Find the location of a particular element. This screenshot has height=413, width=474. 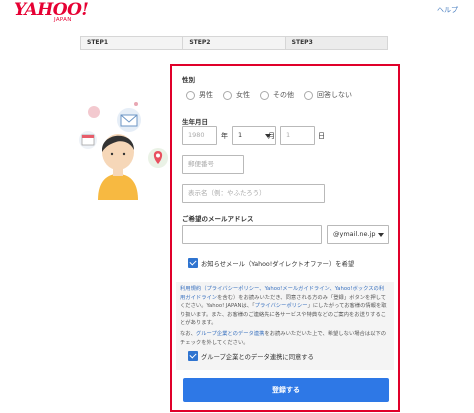

month-unit: 月 is located at coordinates (271, 136).